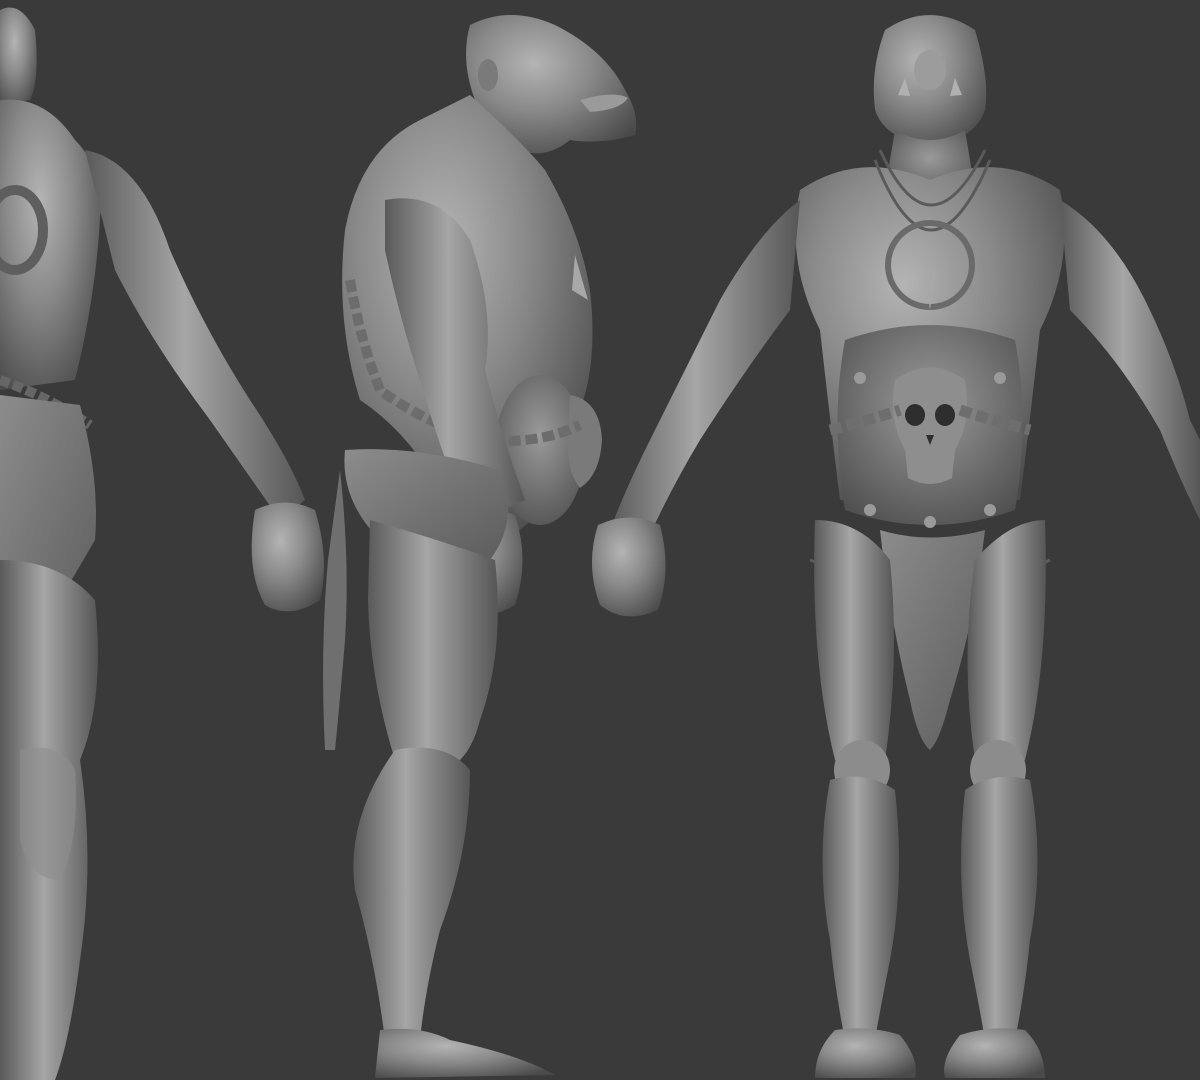 The width and height of the screenshot is (1200, 1080). Describe the element at coordinates (994, 1053) in the screenshot. I see `front-right-foot` at that location.